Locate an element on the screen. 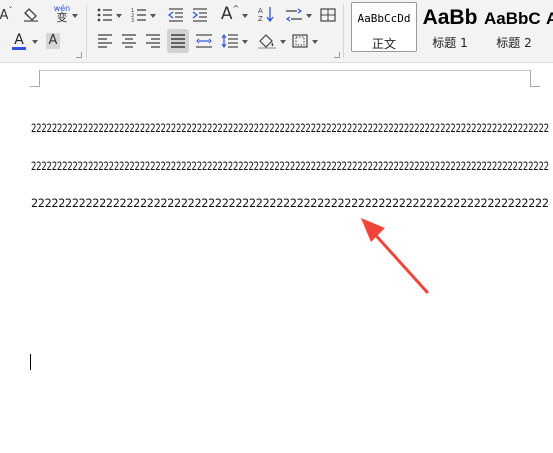  svg-text: Z is located at coordinates (260, 19).